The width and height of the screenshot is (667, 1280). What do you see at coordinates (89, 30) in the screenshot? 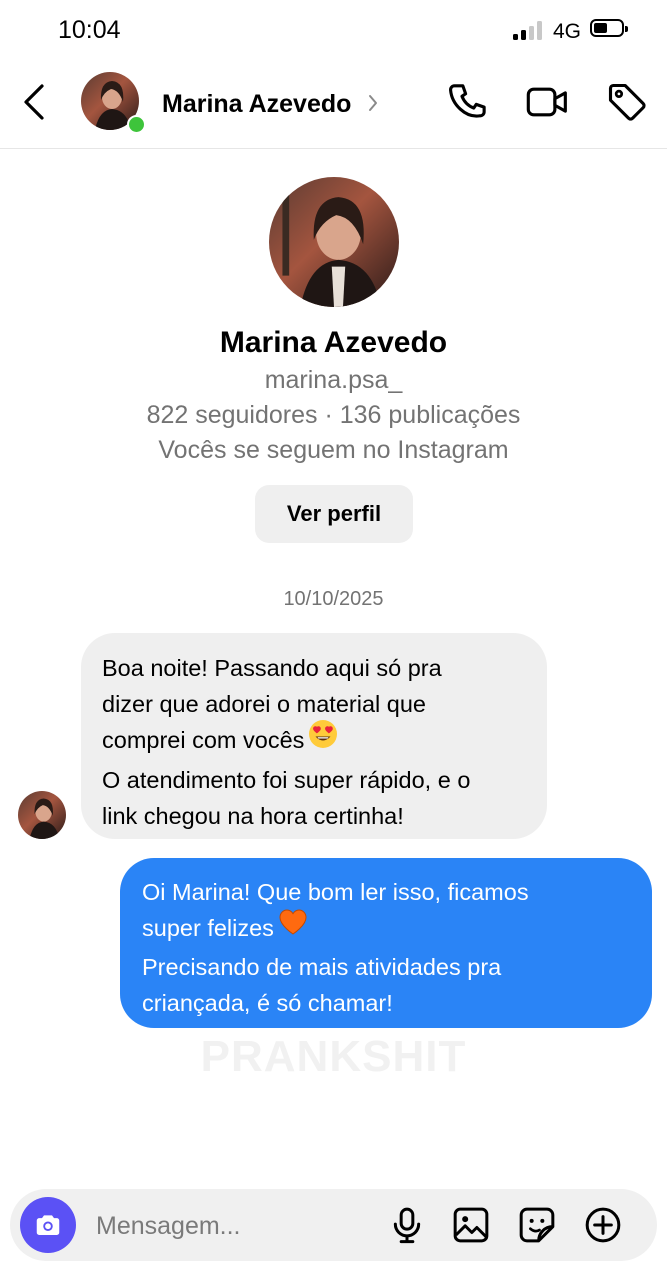
I see `status-time: 10:04` at bounding box center [89, 30].